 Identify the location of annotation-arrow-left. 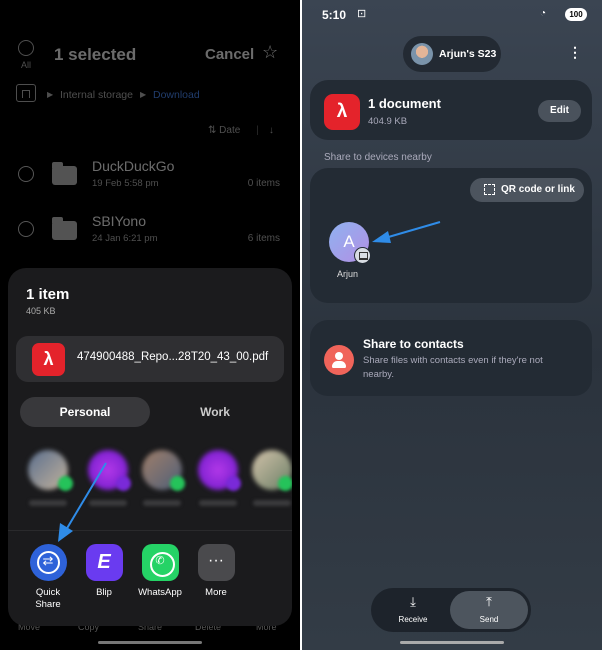
(82, 502).